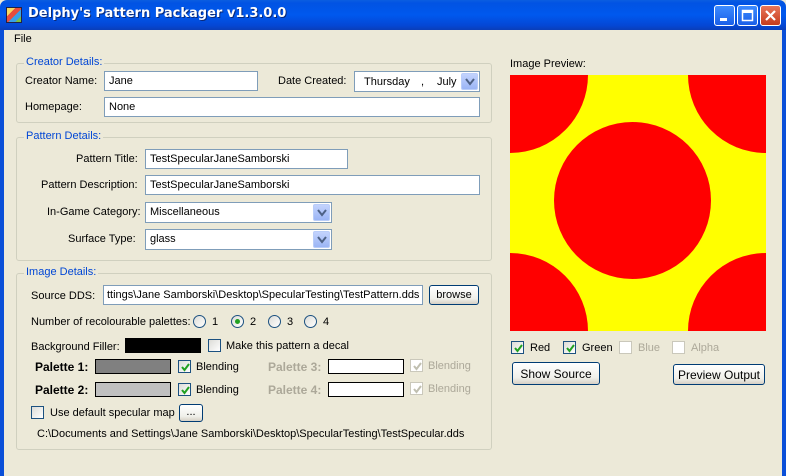  What do you see at coordinates (549, 114) in the screenshot?
I see `preview-circle-top-left` at bounding box center [549, 114].